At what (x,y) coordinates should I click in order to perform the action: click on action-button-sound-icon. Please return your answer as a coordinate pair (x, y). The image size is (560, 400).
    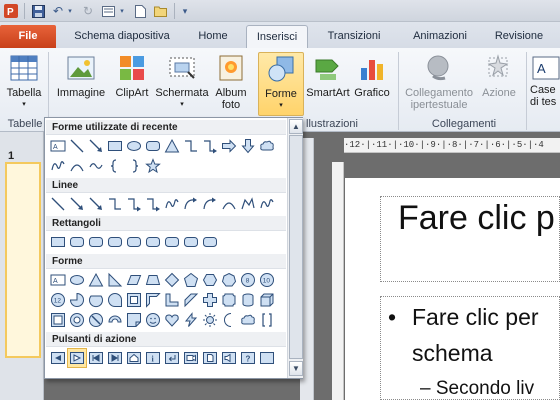
    Looking at the image, I should click on (229, 358).